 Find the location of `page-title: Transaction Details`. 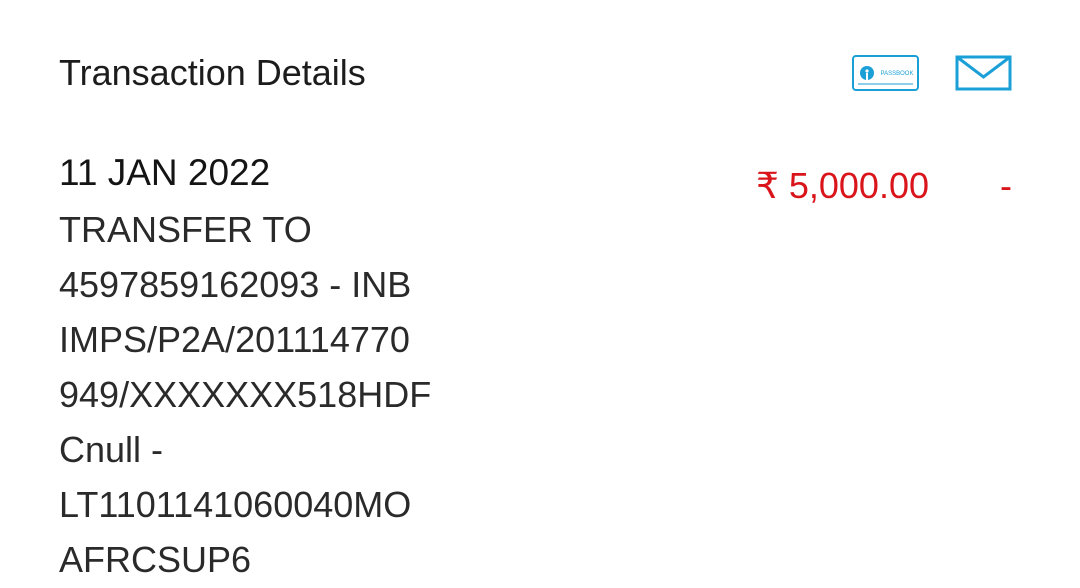

page-title: Transaction Details is located at coordinates (212, 72).